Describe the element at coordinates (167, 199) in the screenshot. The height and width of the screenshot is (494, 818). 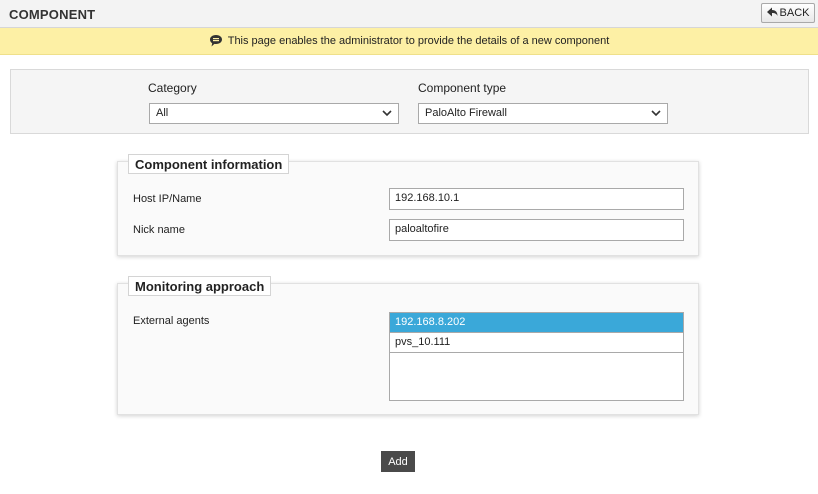
I see `host-label: Host IP/Name` at that location.